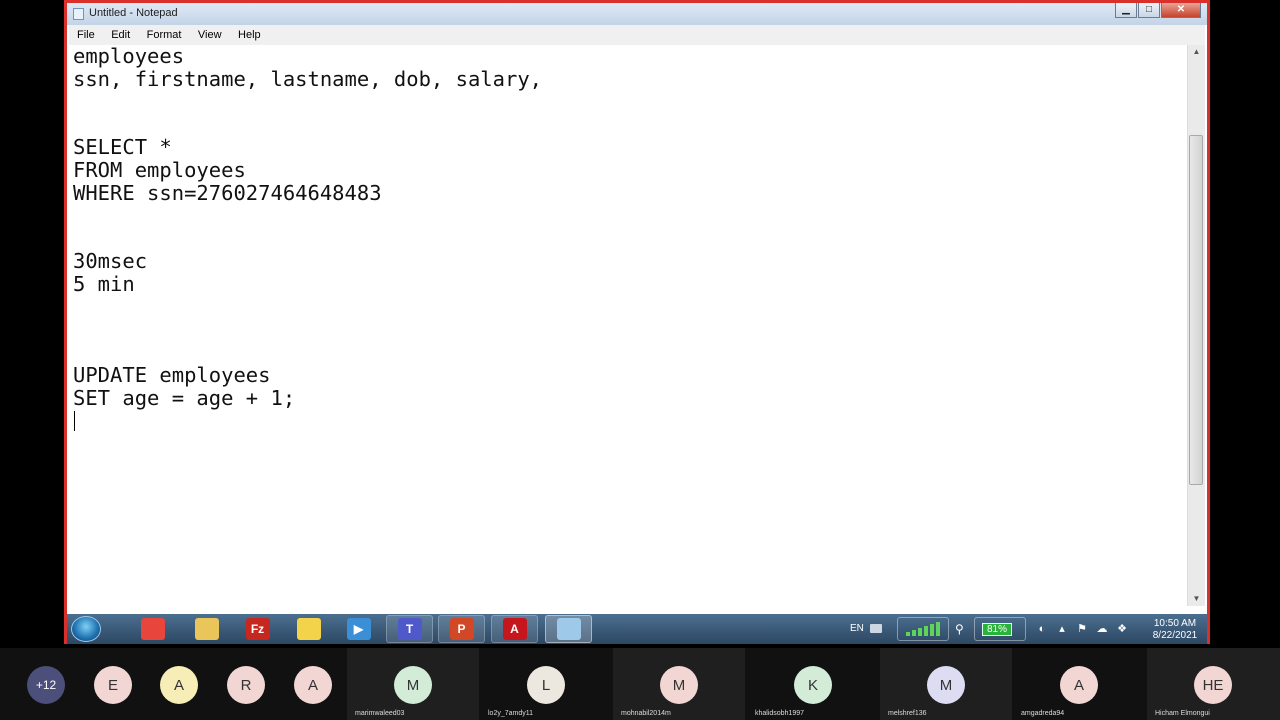  What do you see at coordinates (74, 421) in the screenshot?
I see `text-caret` at bounding box center [74, 421].